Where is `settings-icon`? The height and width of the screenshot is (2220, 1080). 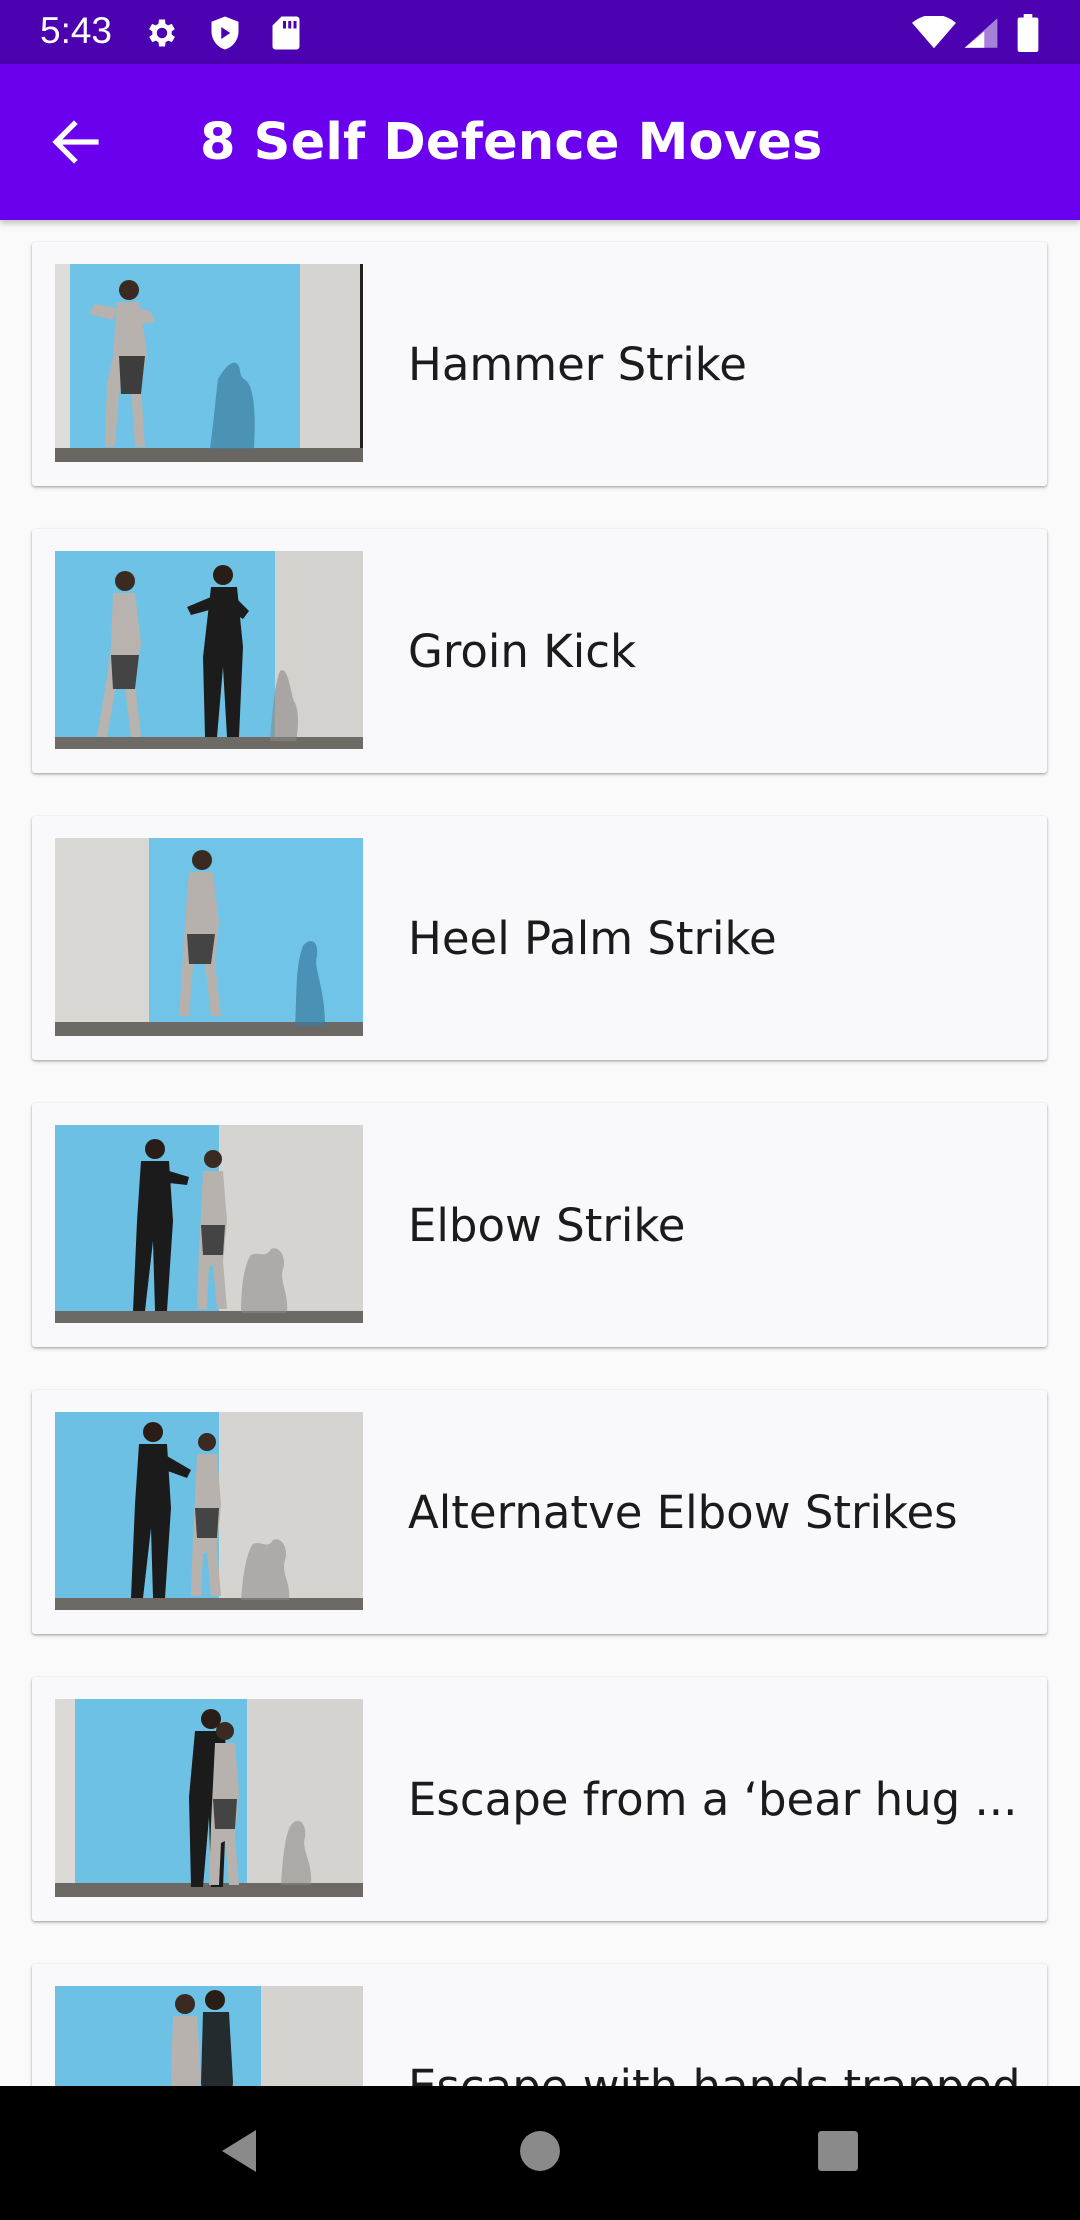 settings-icon is located at coordinates (162, 33).